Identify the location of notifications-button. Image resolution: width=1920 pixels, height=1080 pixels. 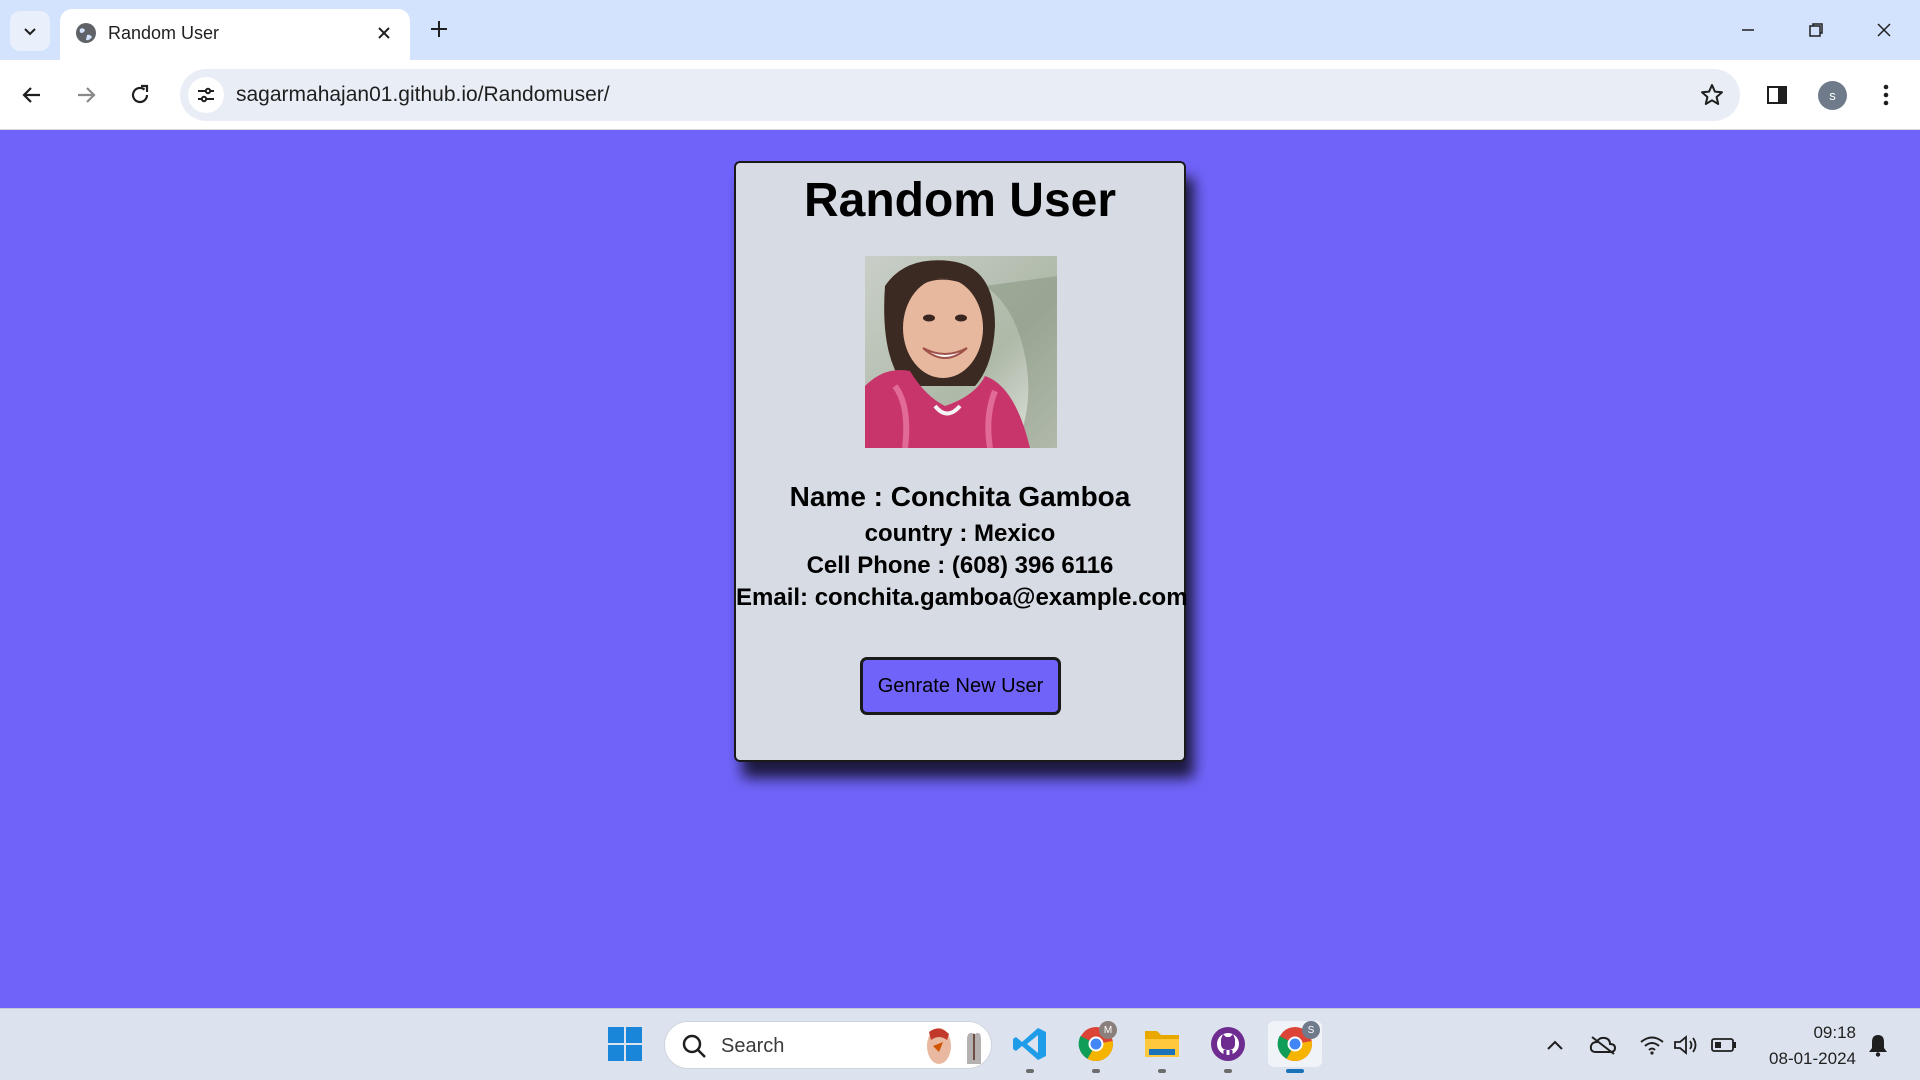
(1878, 1045).